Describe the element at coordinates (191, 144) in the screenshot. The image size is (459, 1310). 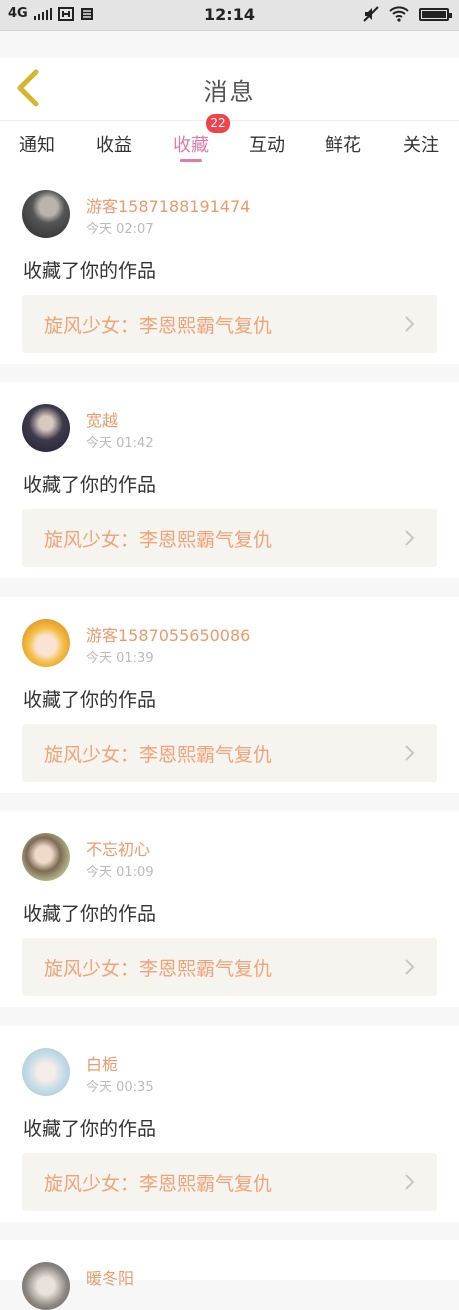
I see `tab-favorites: 收藏` at that location.